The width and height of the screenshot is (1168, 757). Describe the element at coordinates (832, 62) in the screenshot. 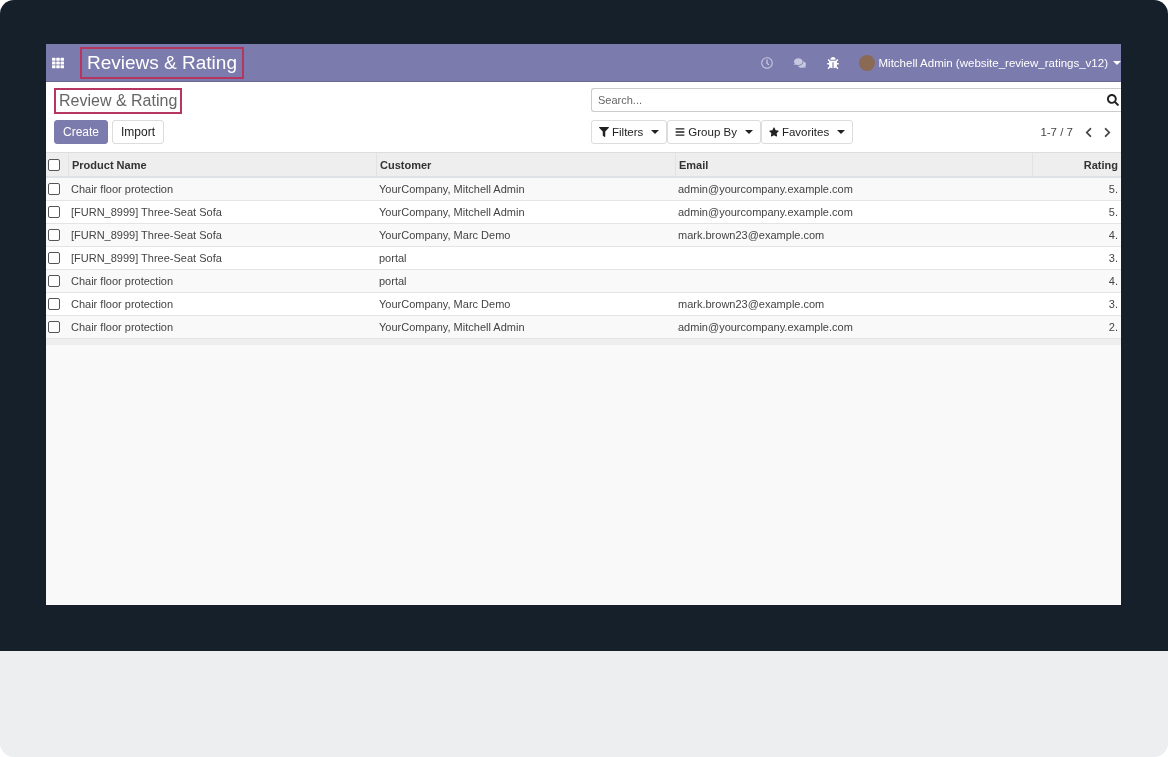

I see `bug-icon` at that location.